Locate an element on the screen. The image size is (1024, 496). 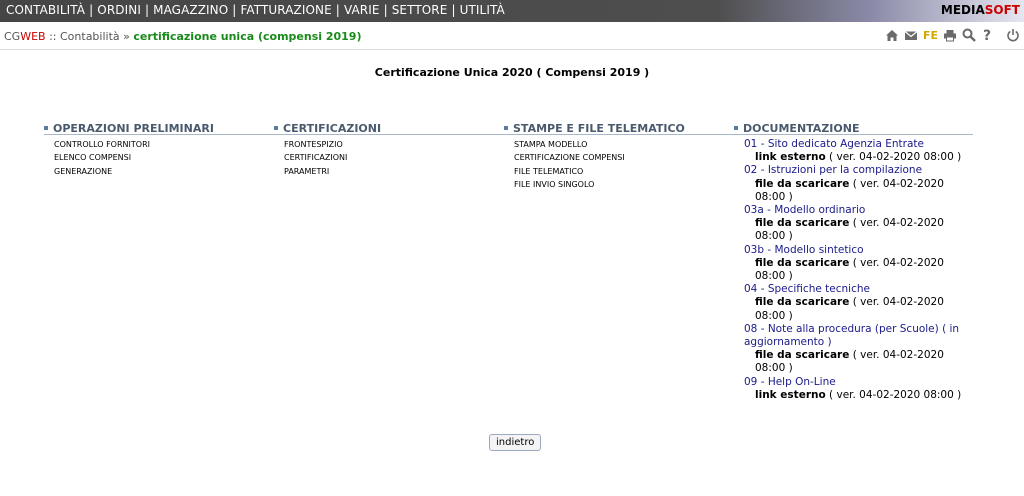
link-generazione: GENERAZIONE is located at coordinates (102, 171).